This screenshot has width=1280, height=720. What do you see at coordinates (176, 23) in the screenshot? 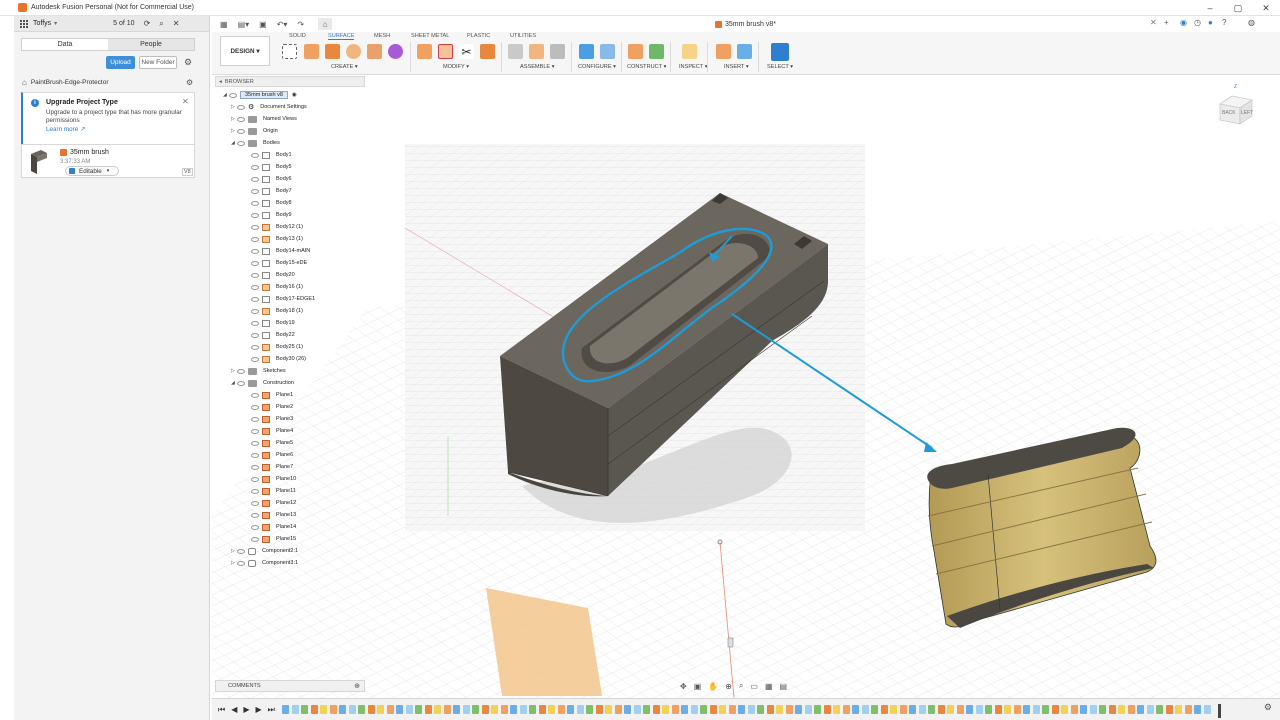
I see `close-panel-icon: ✕` at bounding box center [176, 23].